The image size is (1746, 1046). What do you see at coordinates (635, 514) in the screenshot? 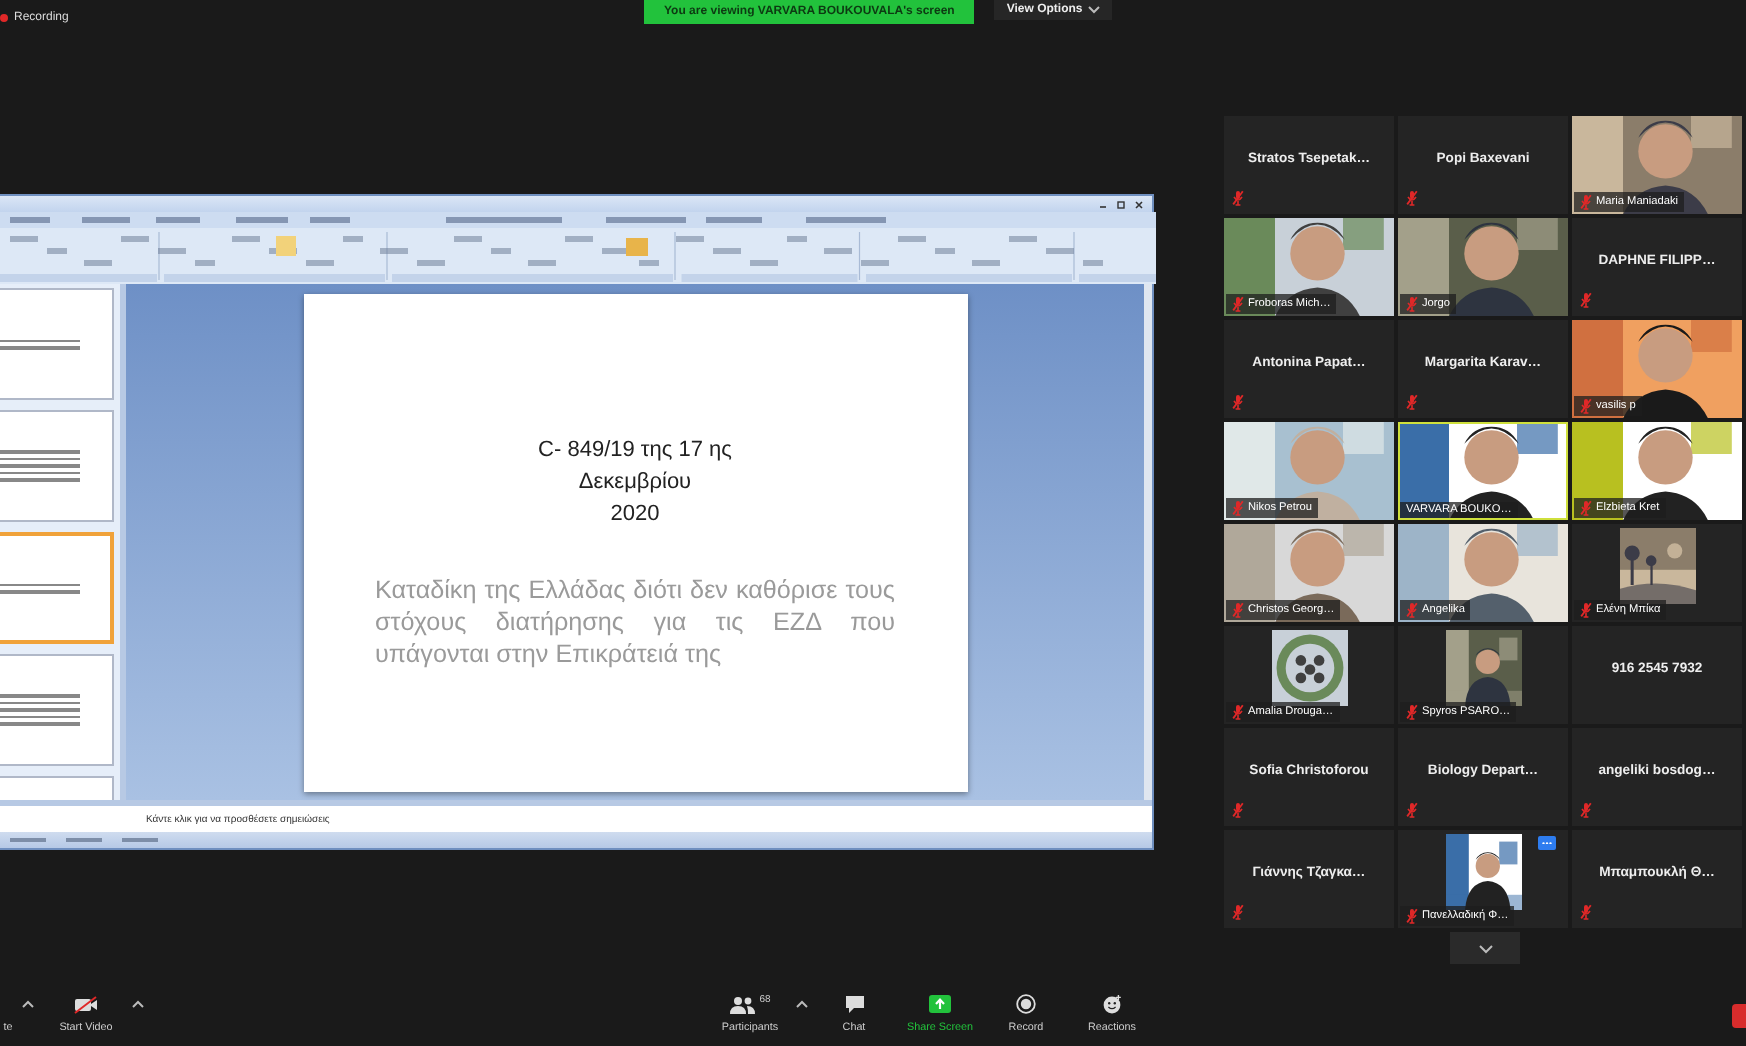
I see `slide-title: 2020` at bounding box center [635, 514].